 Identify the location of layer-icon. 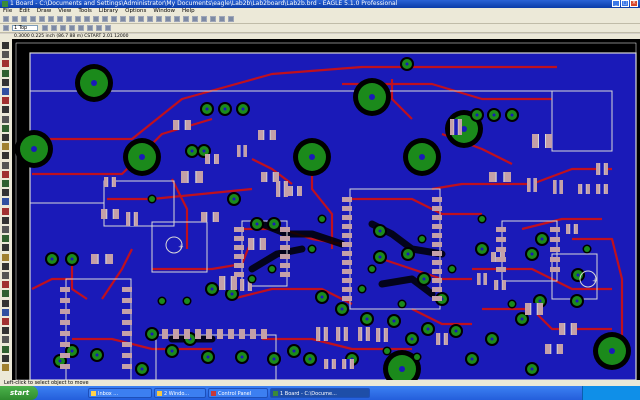
(6, 28).